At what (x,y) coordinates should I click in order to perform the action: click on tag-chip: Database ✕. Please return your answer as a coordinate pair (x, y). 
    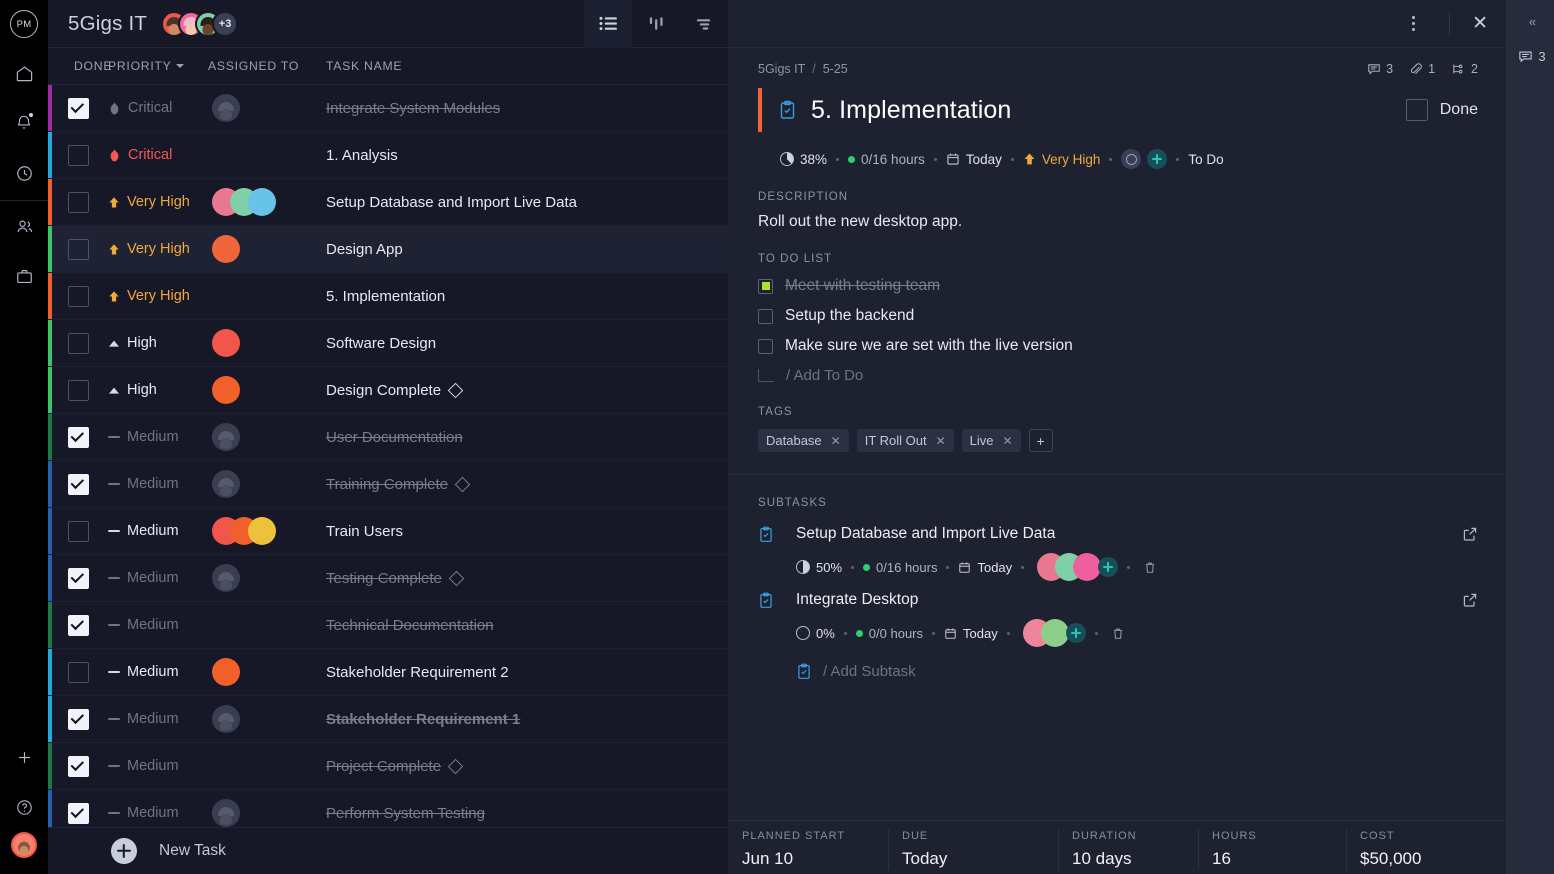
    Looking at the image, I should click on (803, 440).